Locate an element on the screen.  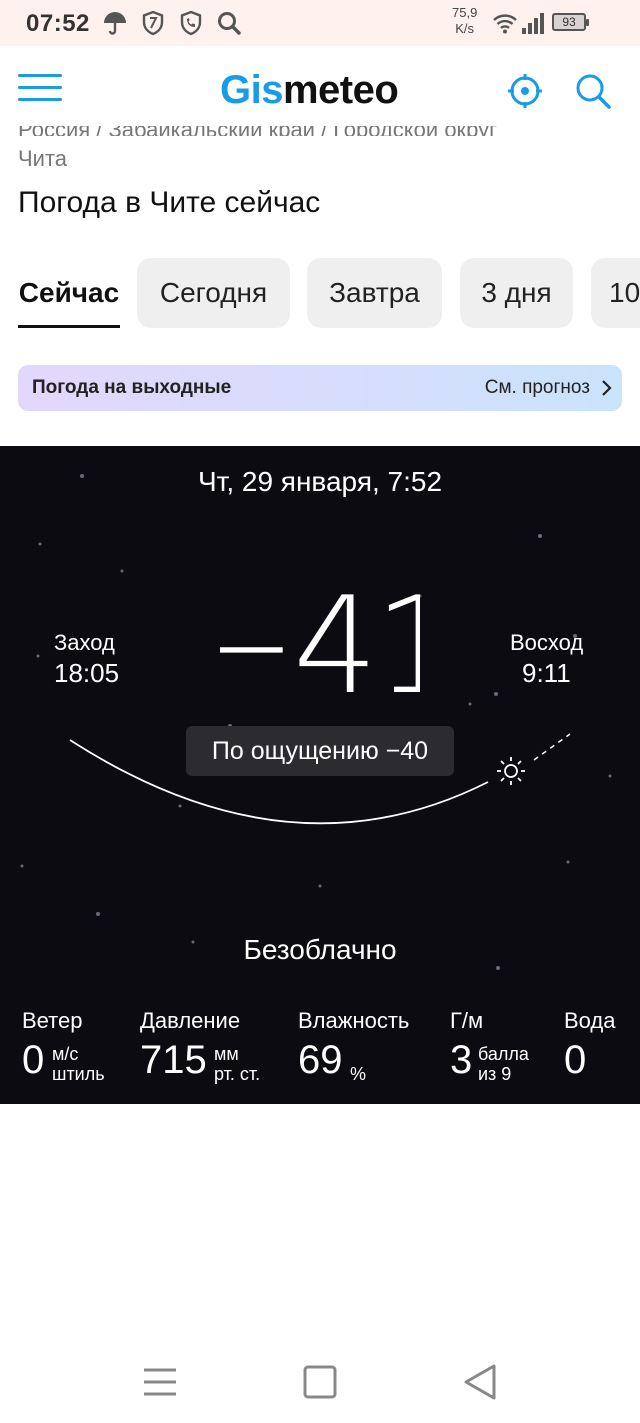
status-bar: 07:52 75,9 K/s 93 is located at coordinates (320, 23).